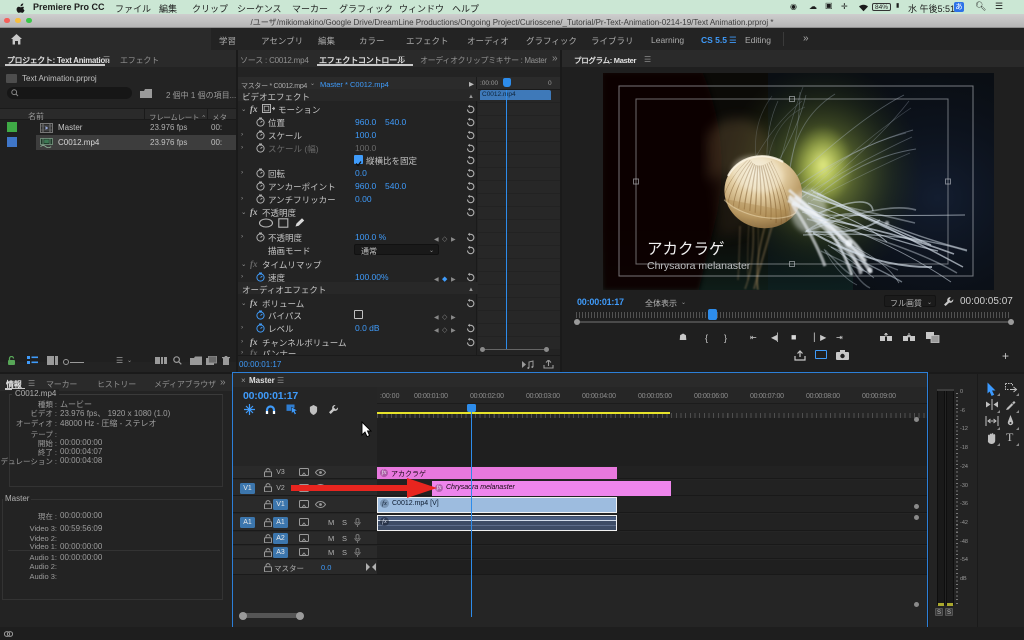 The image size is (1024, 640). I want to click on svg-text: アカクラゲ, so click(686, 249).